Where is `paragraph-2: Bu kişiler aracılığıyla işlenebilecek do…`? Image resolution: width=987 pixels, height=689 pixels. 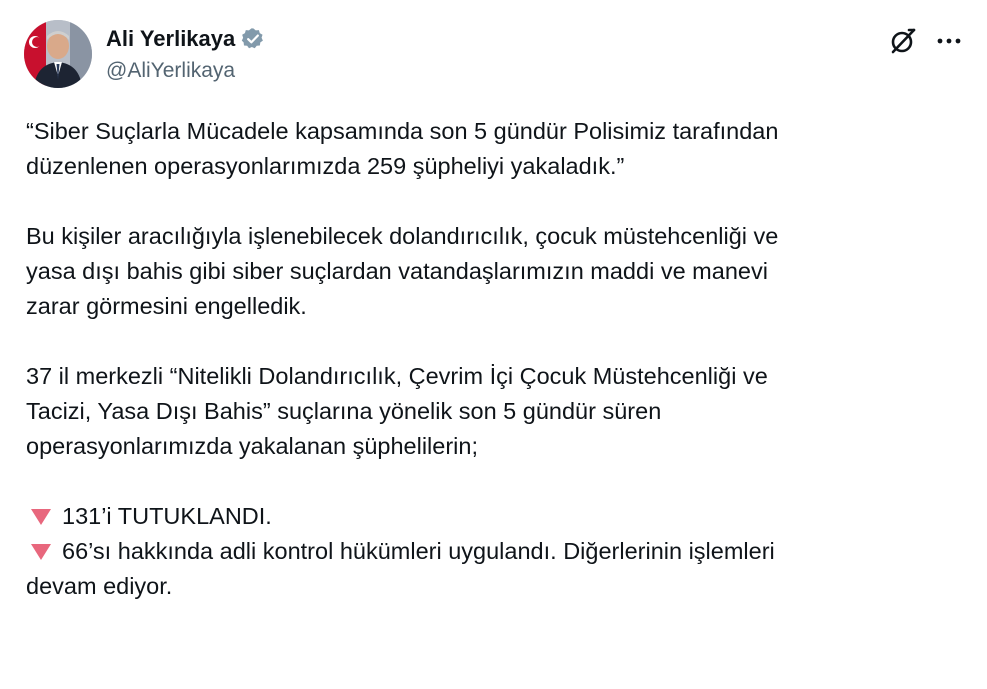 paragraph-2: Bu kişiler aracılığıyla işlenebilecek do… is located at coordinates (493, 271).